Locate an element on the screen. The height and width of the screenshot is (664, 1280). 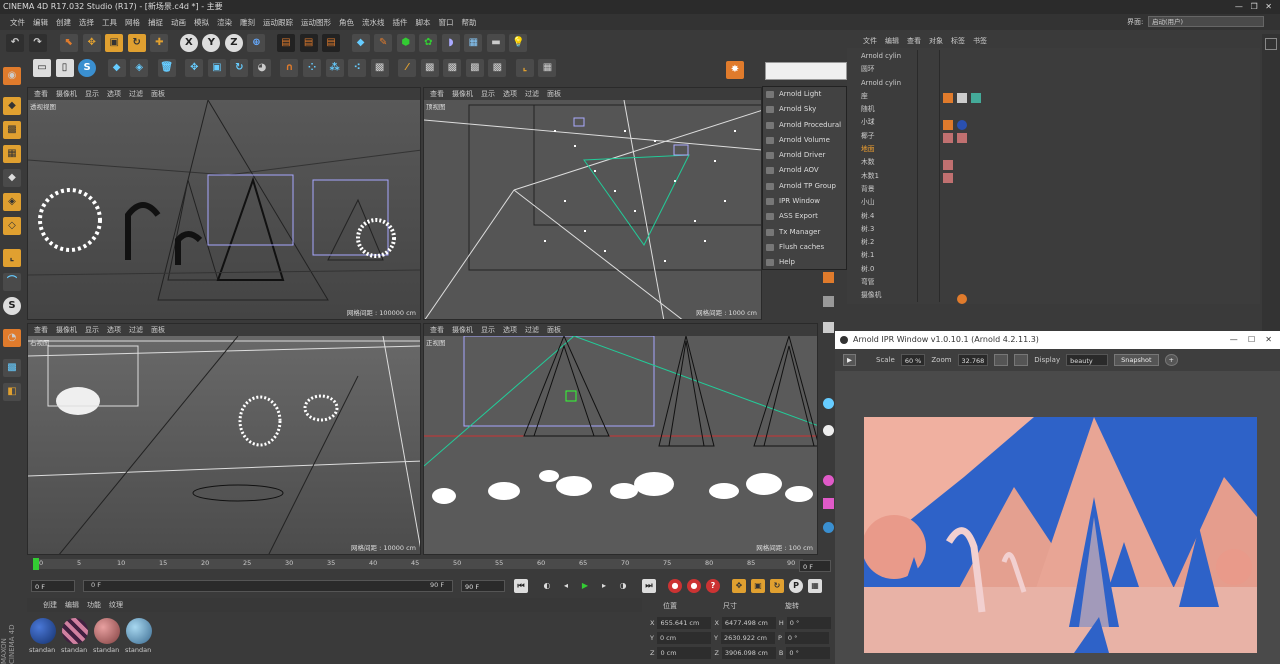
menu-item: 运动跟踪 is located at coordinates (278, 22).